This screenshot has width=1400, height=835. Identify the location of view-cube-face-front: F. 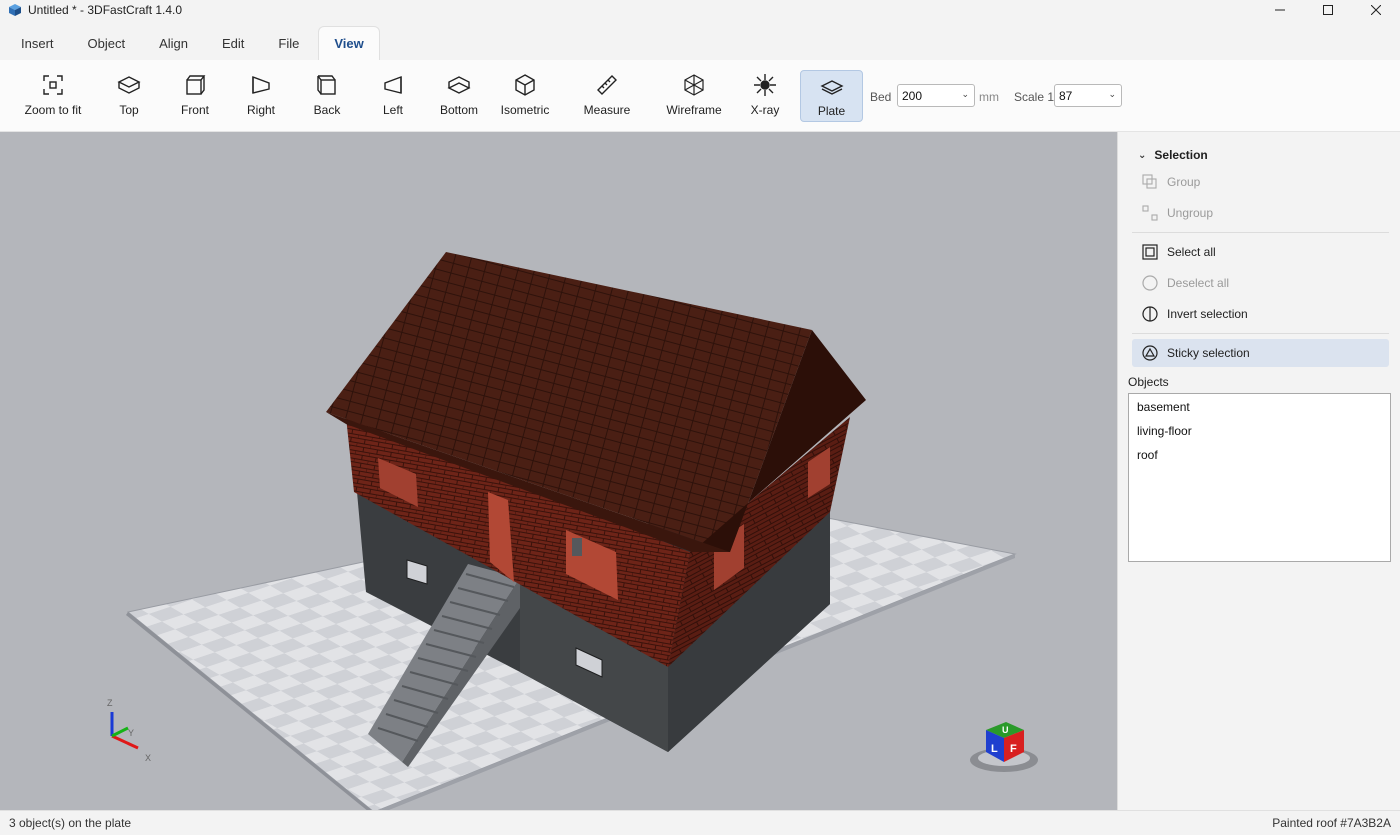
(1013, 749).